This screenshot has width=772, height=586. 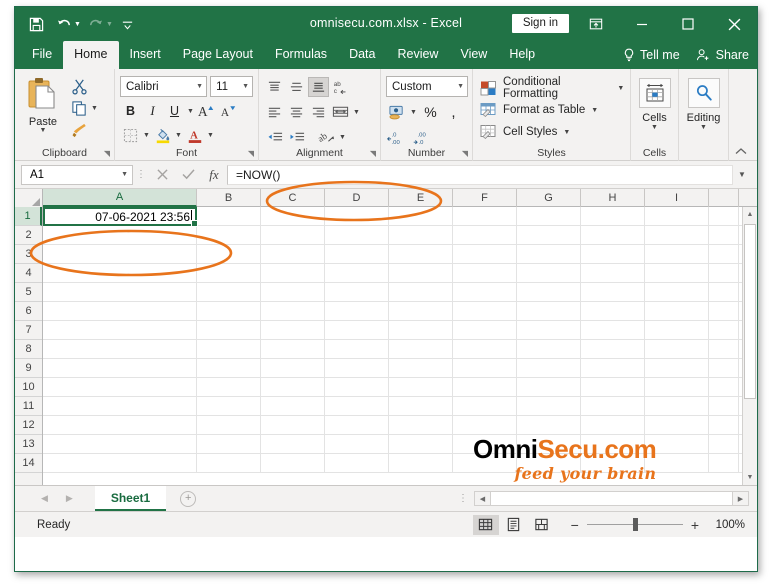 What do you see at coordinates (318, 87) in the screenshot?
I see `align-bottom-button` at bounding box center [318, 87].